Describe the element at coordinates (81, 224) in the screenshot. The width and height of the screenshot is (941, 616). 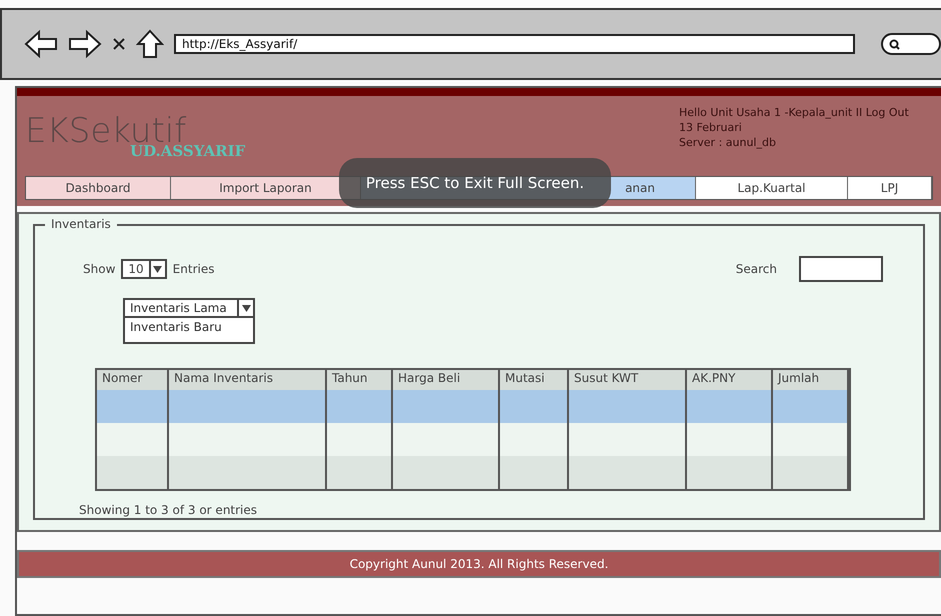
I see `group-title: Inventaris` at that location.